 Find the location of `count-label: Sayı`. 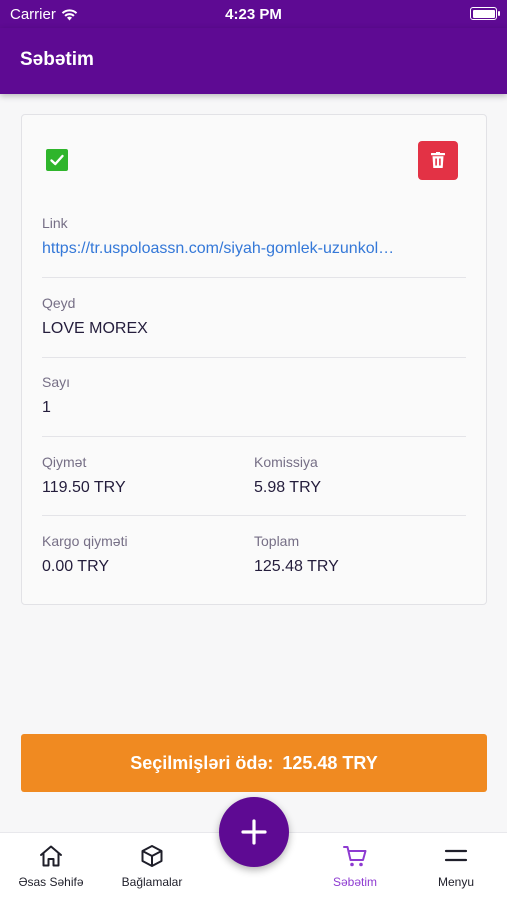

count-label: Sayı is located at coordinates (56, 382).